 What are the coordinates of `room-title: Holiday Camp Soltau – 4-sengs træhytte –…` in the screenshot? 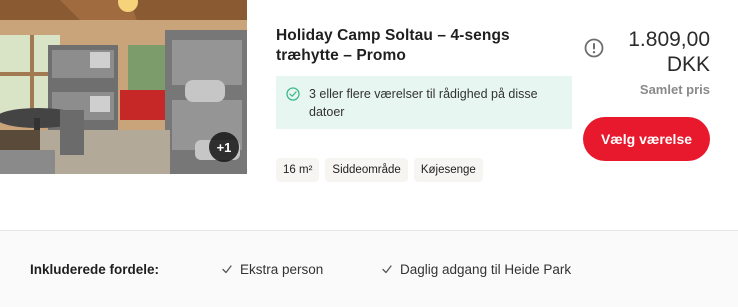 It's located at (421, 46).